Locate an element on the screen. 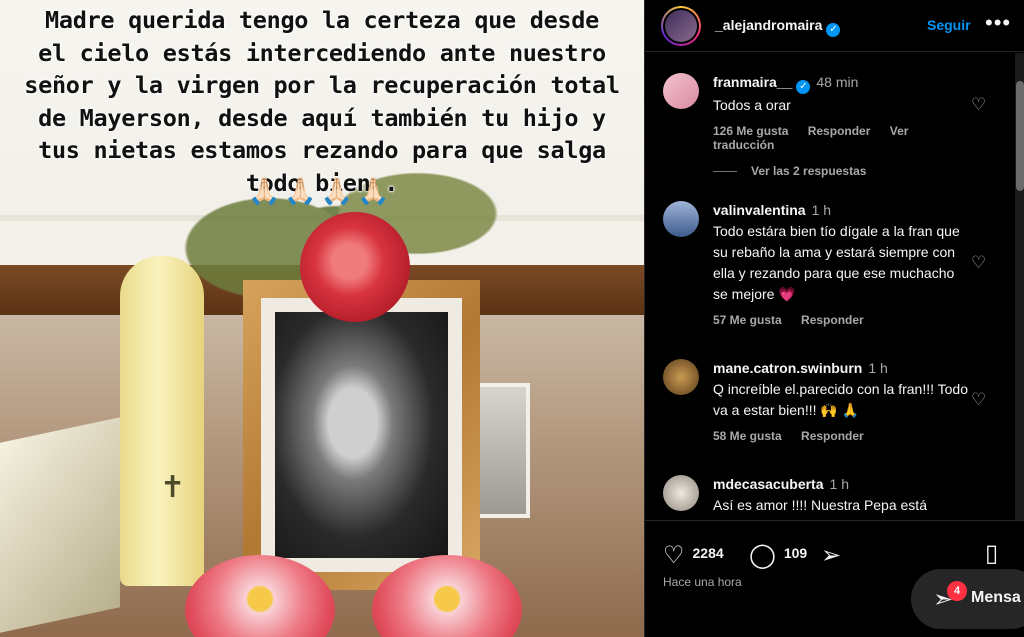  comment-username: valinvalentina is located at coordinates (759, 210).